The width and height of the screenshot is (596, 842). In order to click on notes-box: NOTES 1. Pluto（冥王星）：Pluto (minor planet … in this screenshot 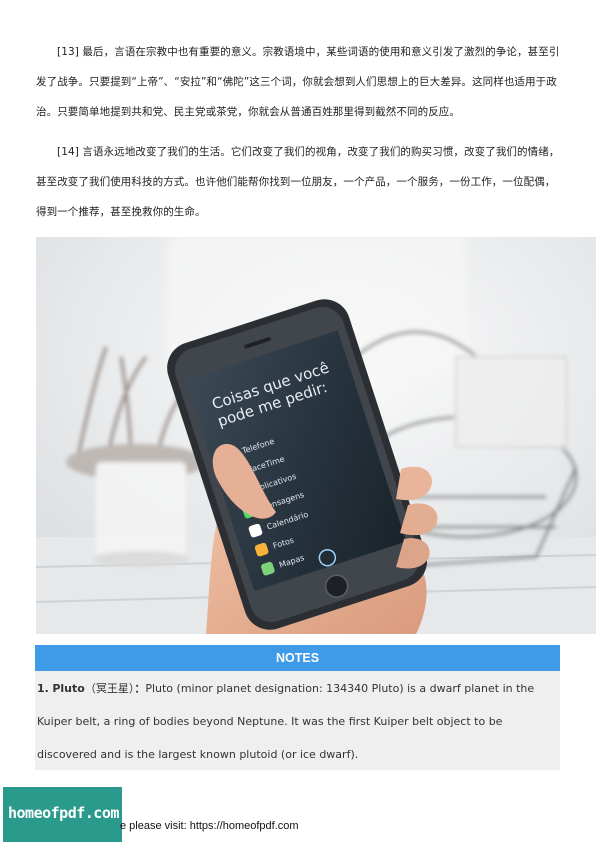, I will do `click(297, 707)`.